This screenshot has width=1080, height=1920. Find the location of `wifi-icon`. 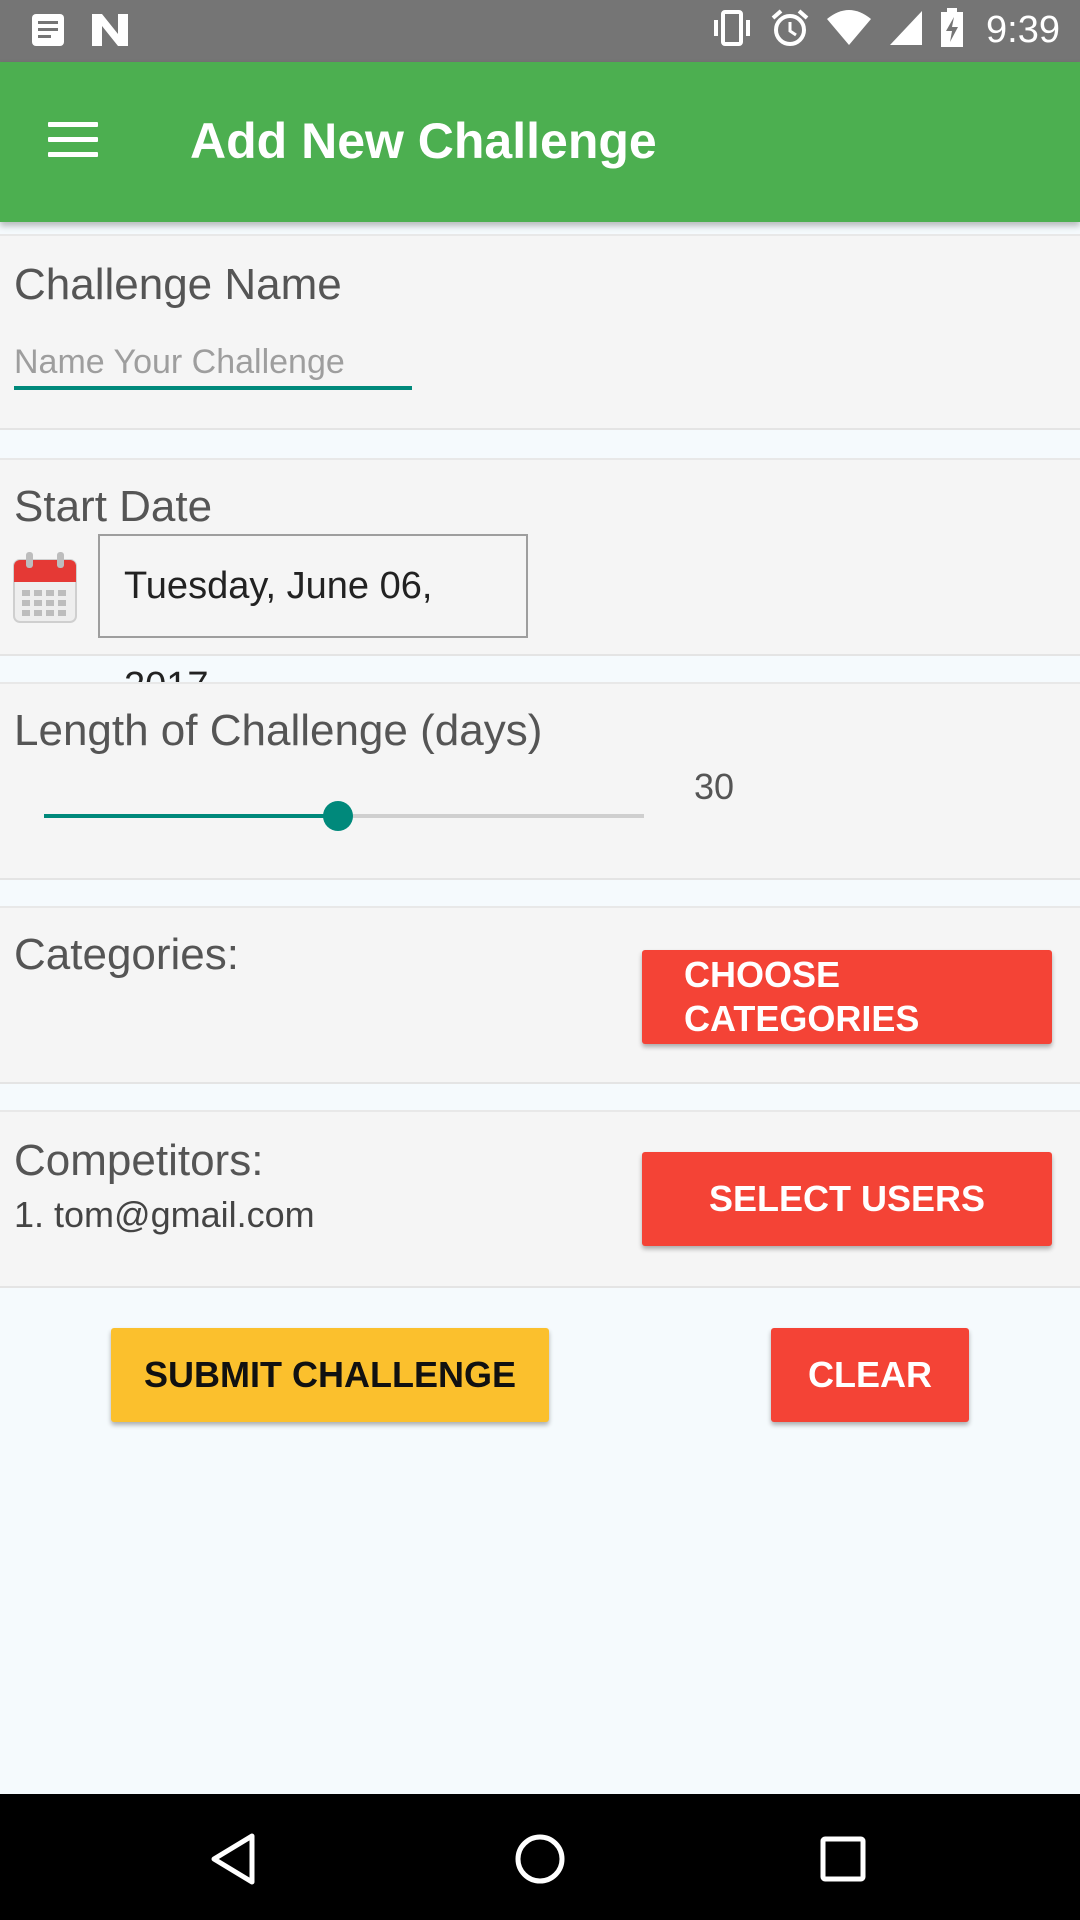

wifi-icon is located at coordinates (849, 30).